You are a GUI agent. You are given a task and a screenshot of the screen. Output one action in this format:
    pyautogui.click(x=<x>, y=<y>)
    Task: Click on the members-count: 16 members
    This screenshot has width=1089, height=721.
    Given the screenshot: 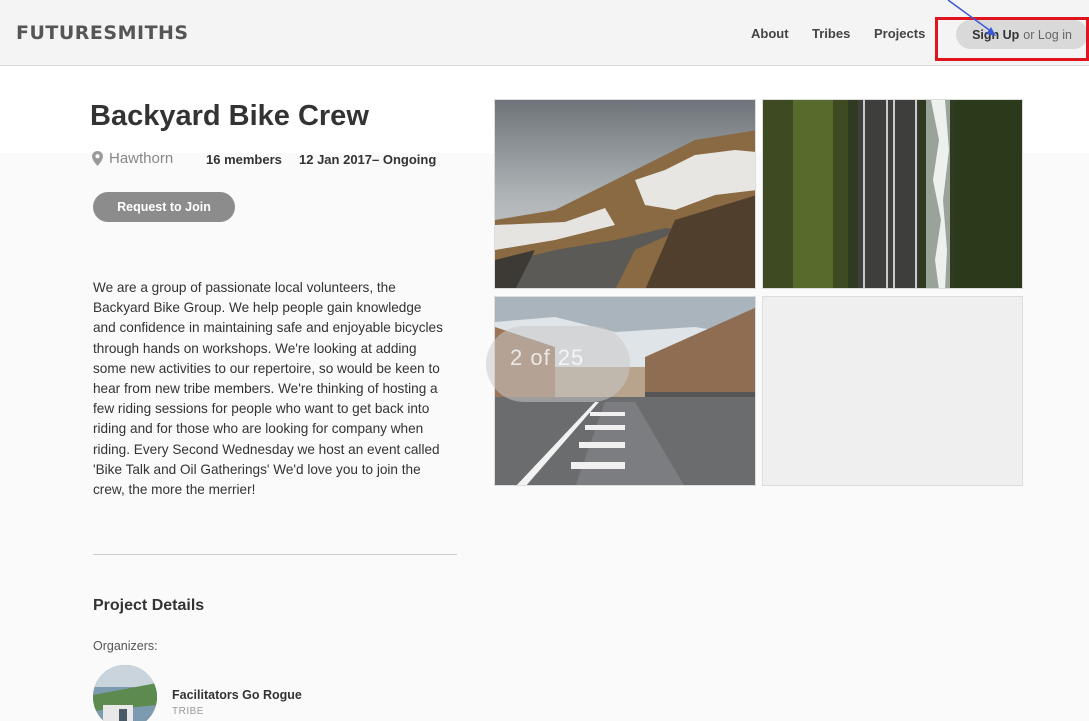 What is the action you would take?
    pyautogui.click(x=244, y=159)
    